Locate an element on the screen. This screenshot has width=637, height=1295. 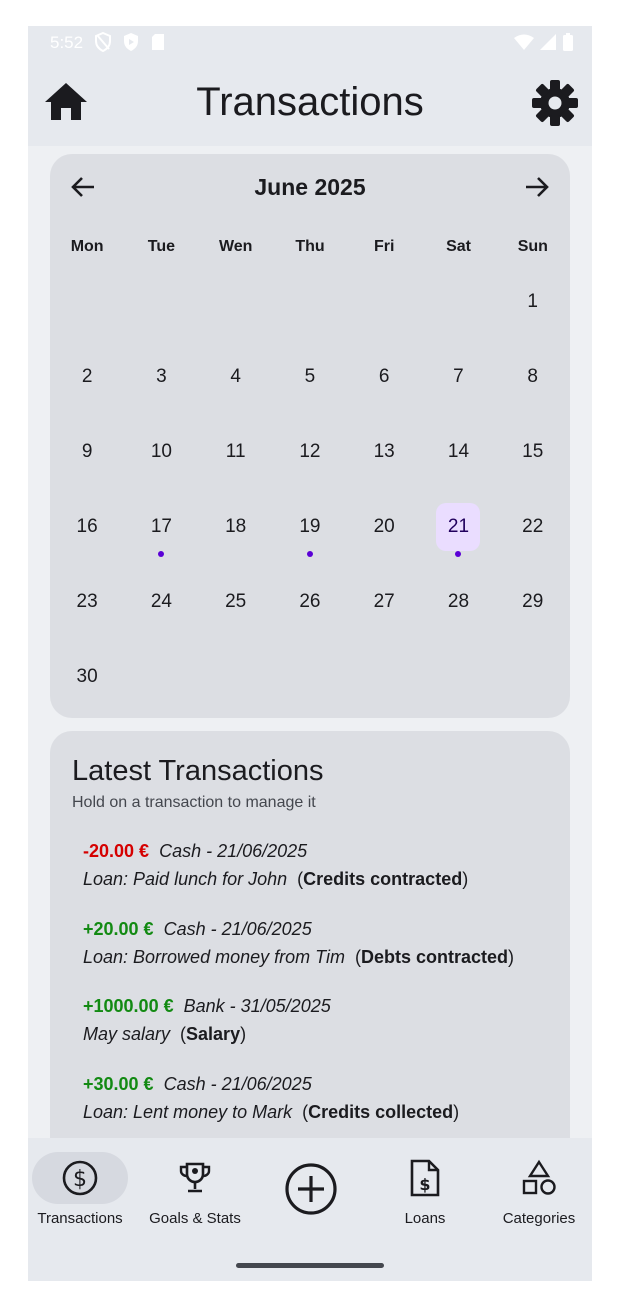
day-number: 11 is located at coordinates (235, 451).